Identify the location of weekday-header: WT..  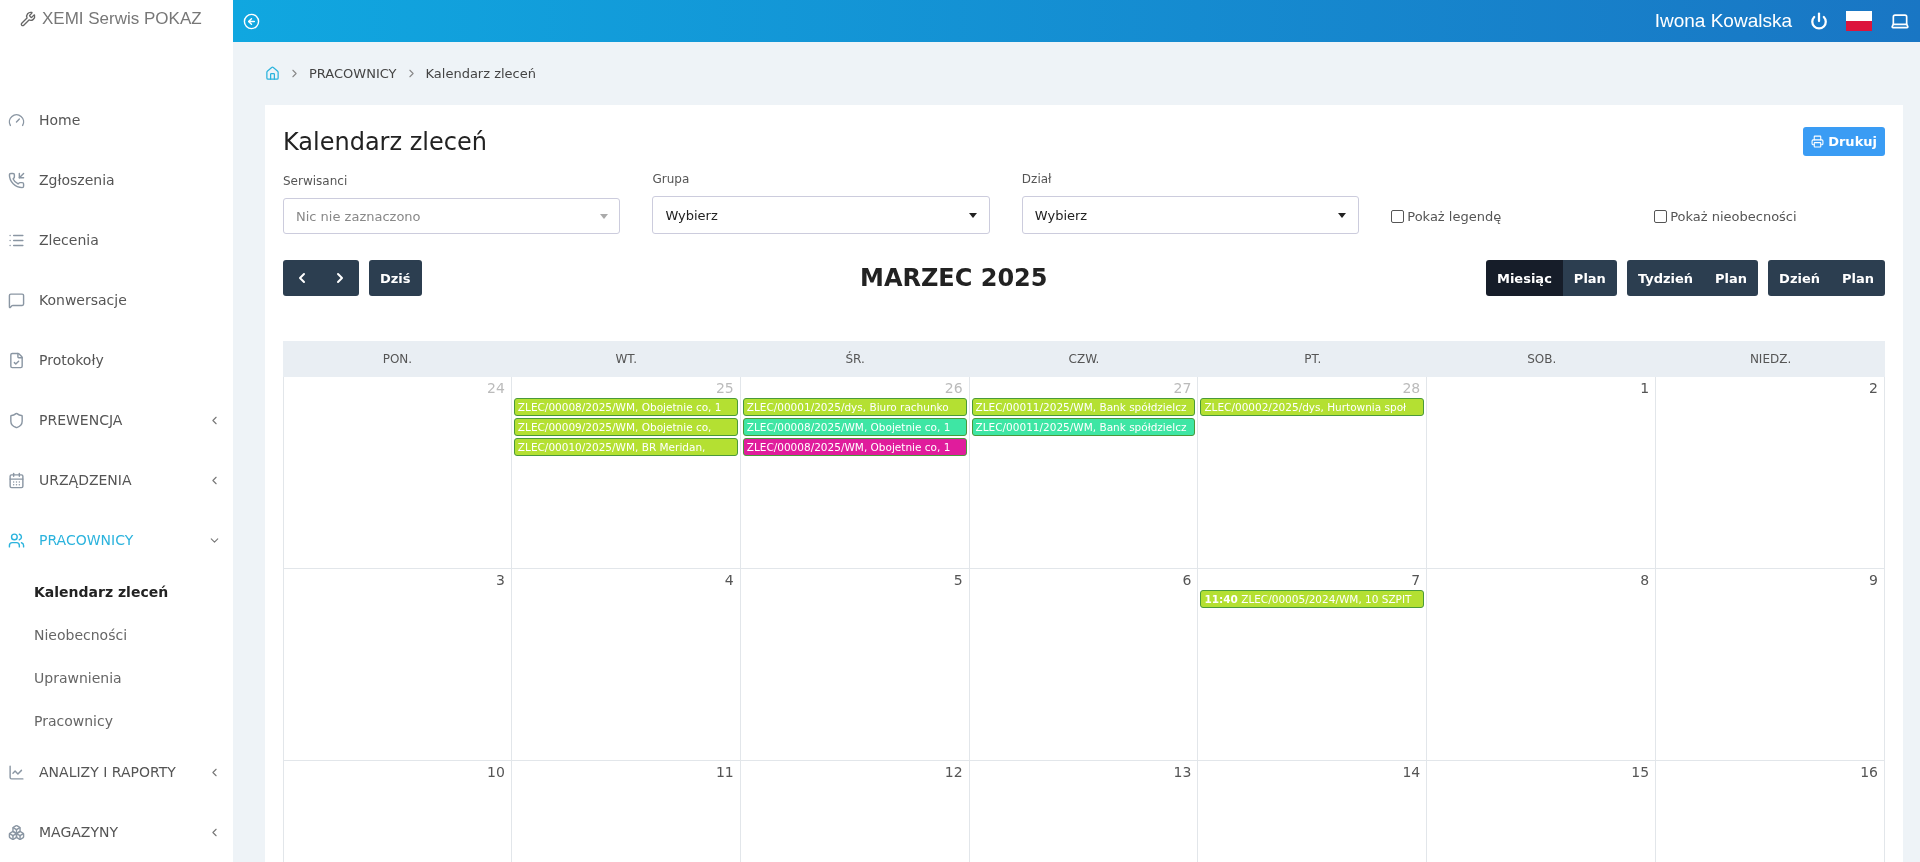
(626, 359).